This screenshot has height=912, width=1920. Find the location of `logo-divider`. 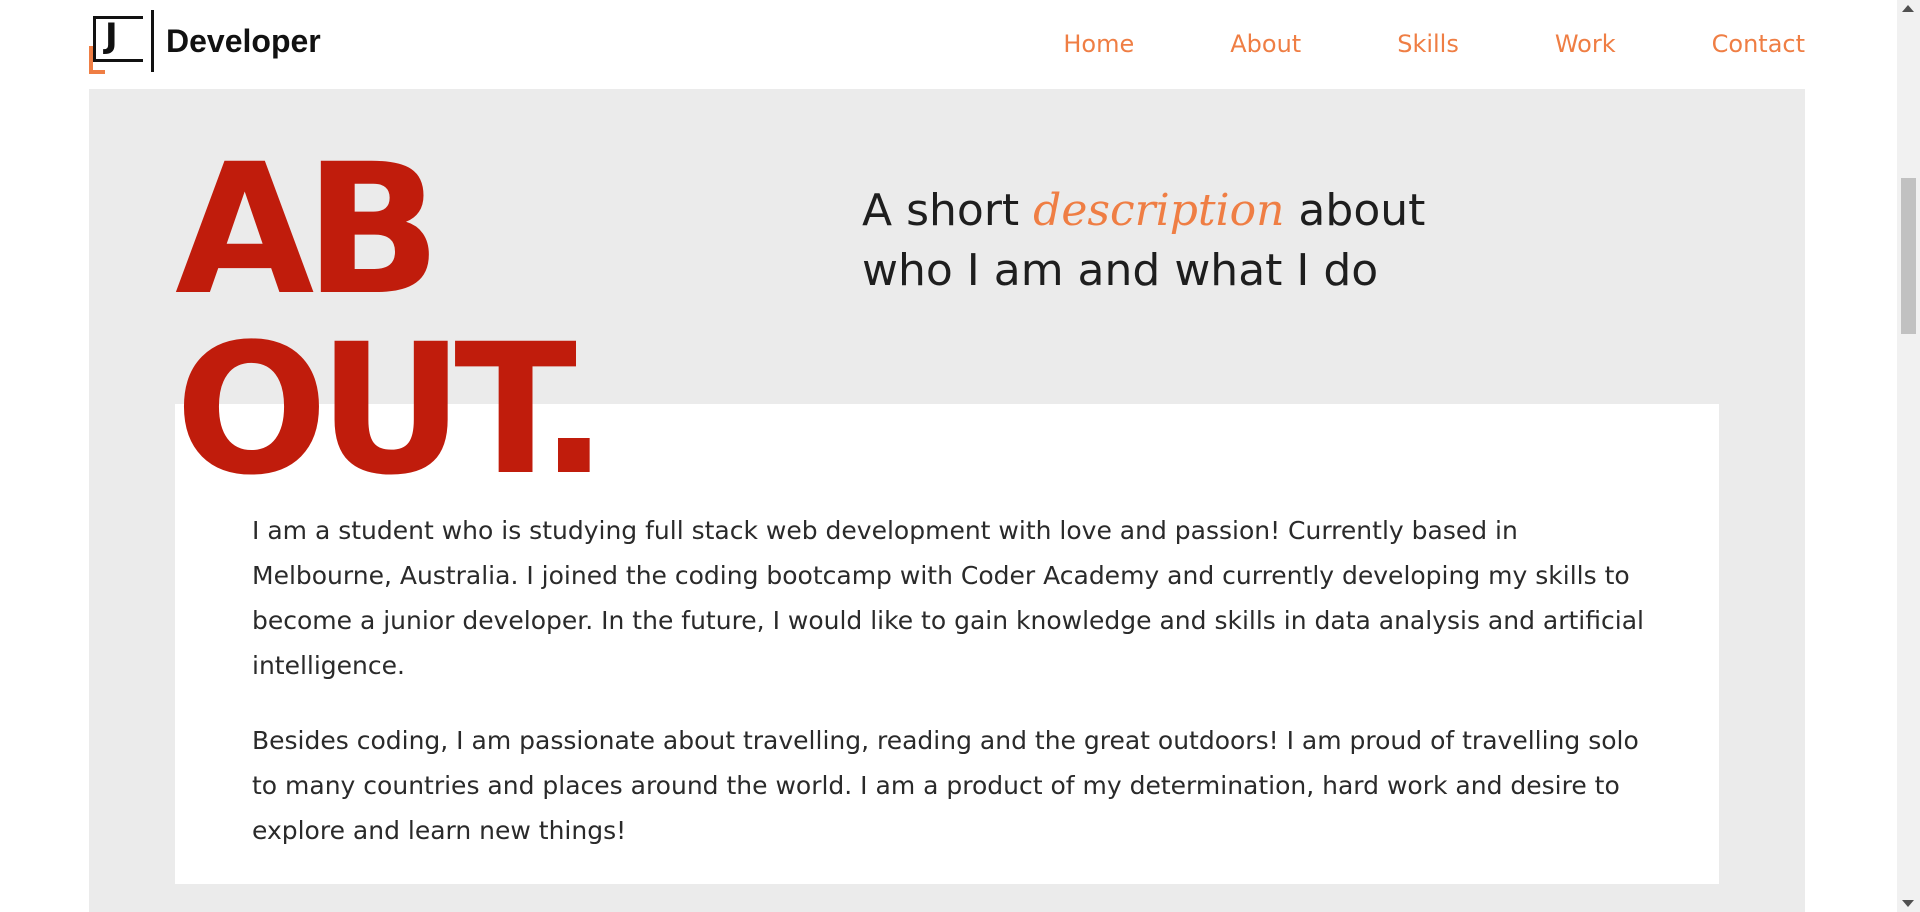

logo-divider is located at coordinates (152, 41).